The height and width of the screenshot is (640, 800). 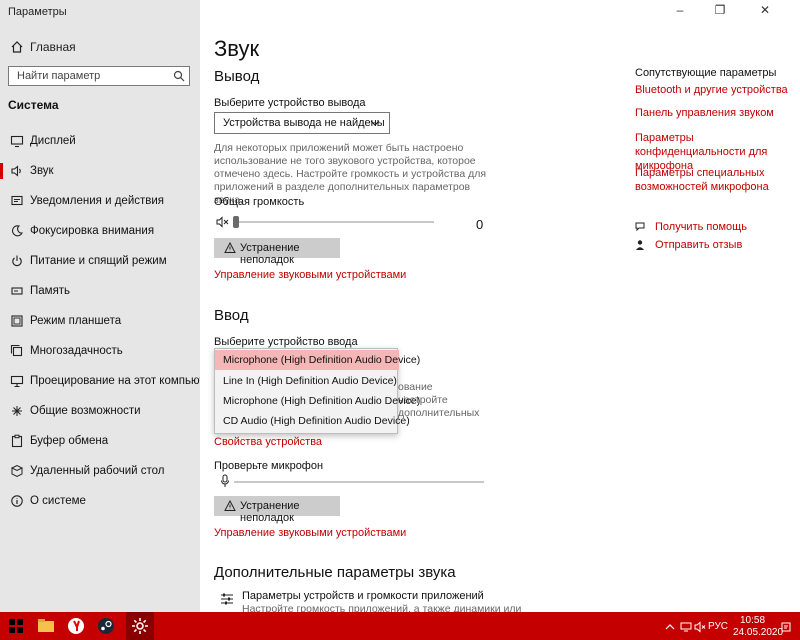 I want to click on sidebar-item-focus: Фокусировка внимания, so click(x=100, y=231).